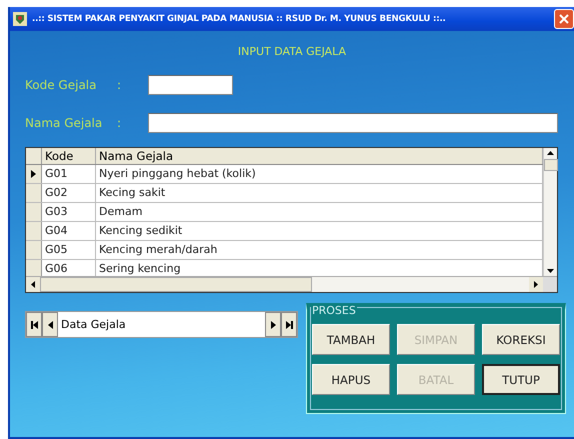  What do you see at coordinates (292, 51) in the screenshot?
I see `form-heading: INPUT DATA GEJALA` at bounding box center [292, 51].